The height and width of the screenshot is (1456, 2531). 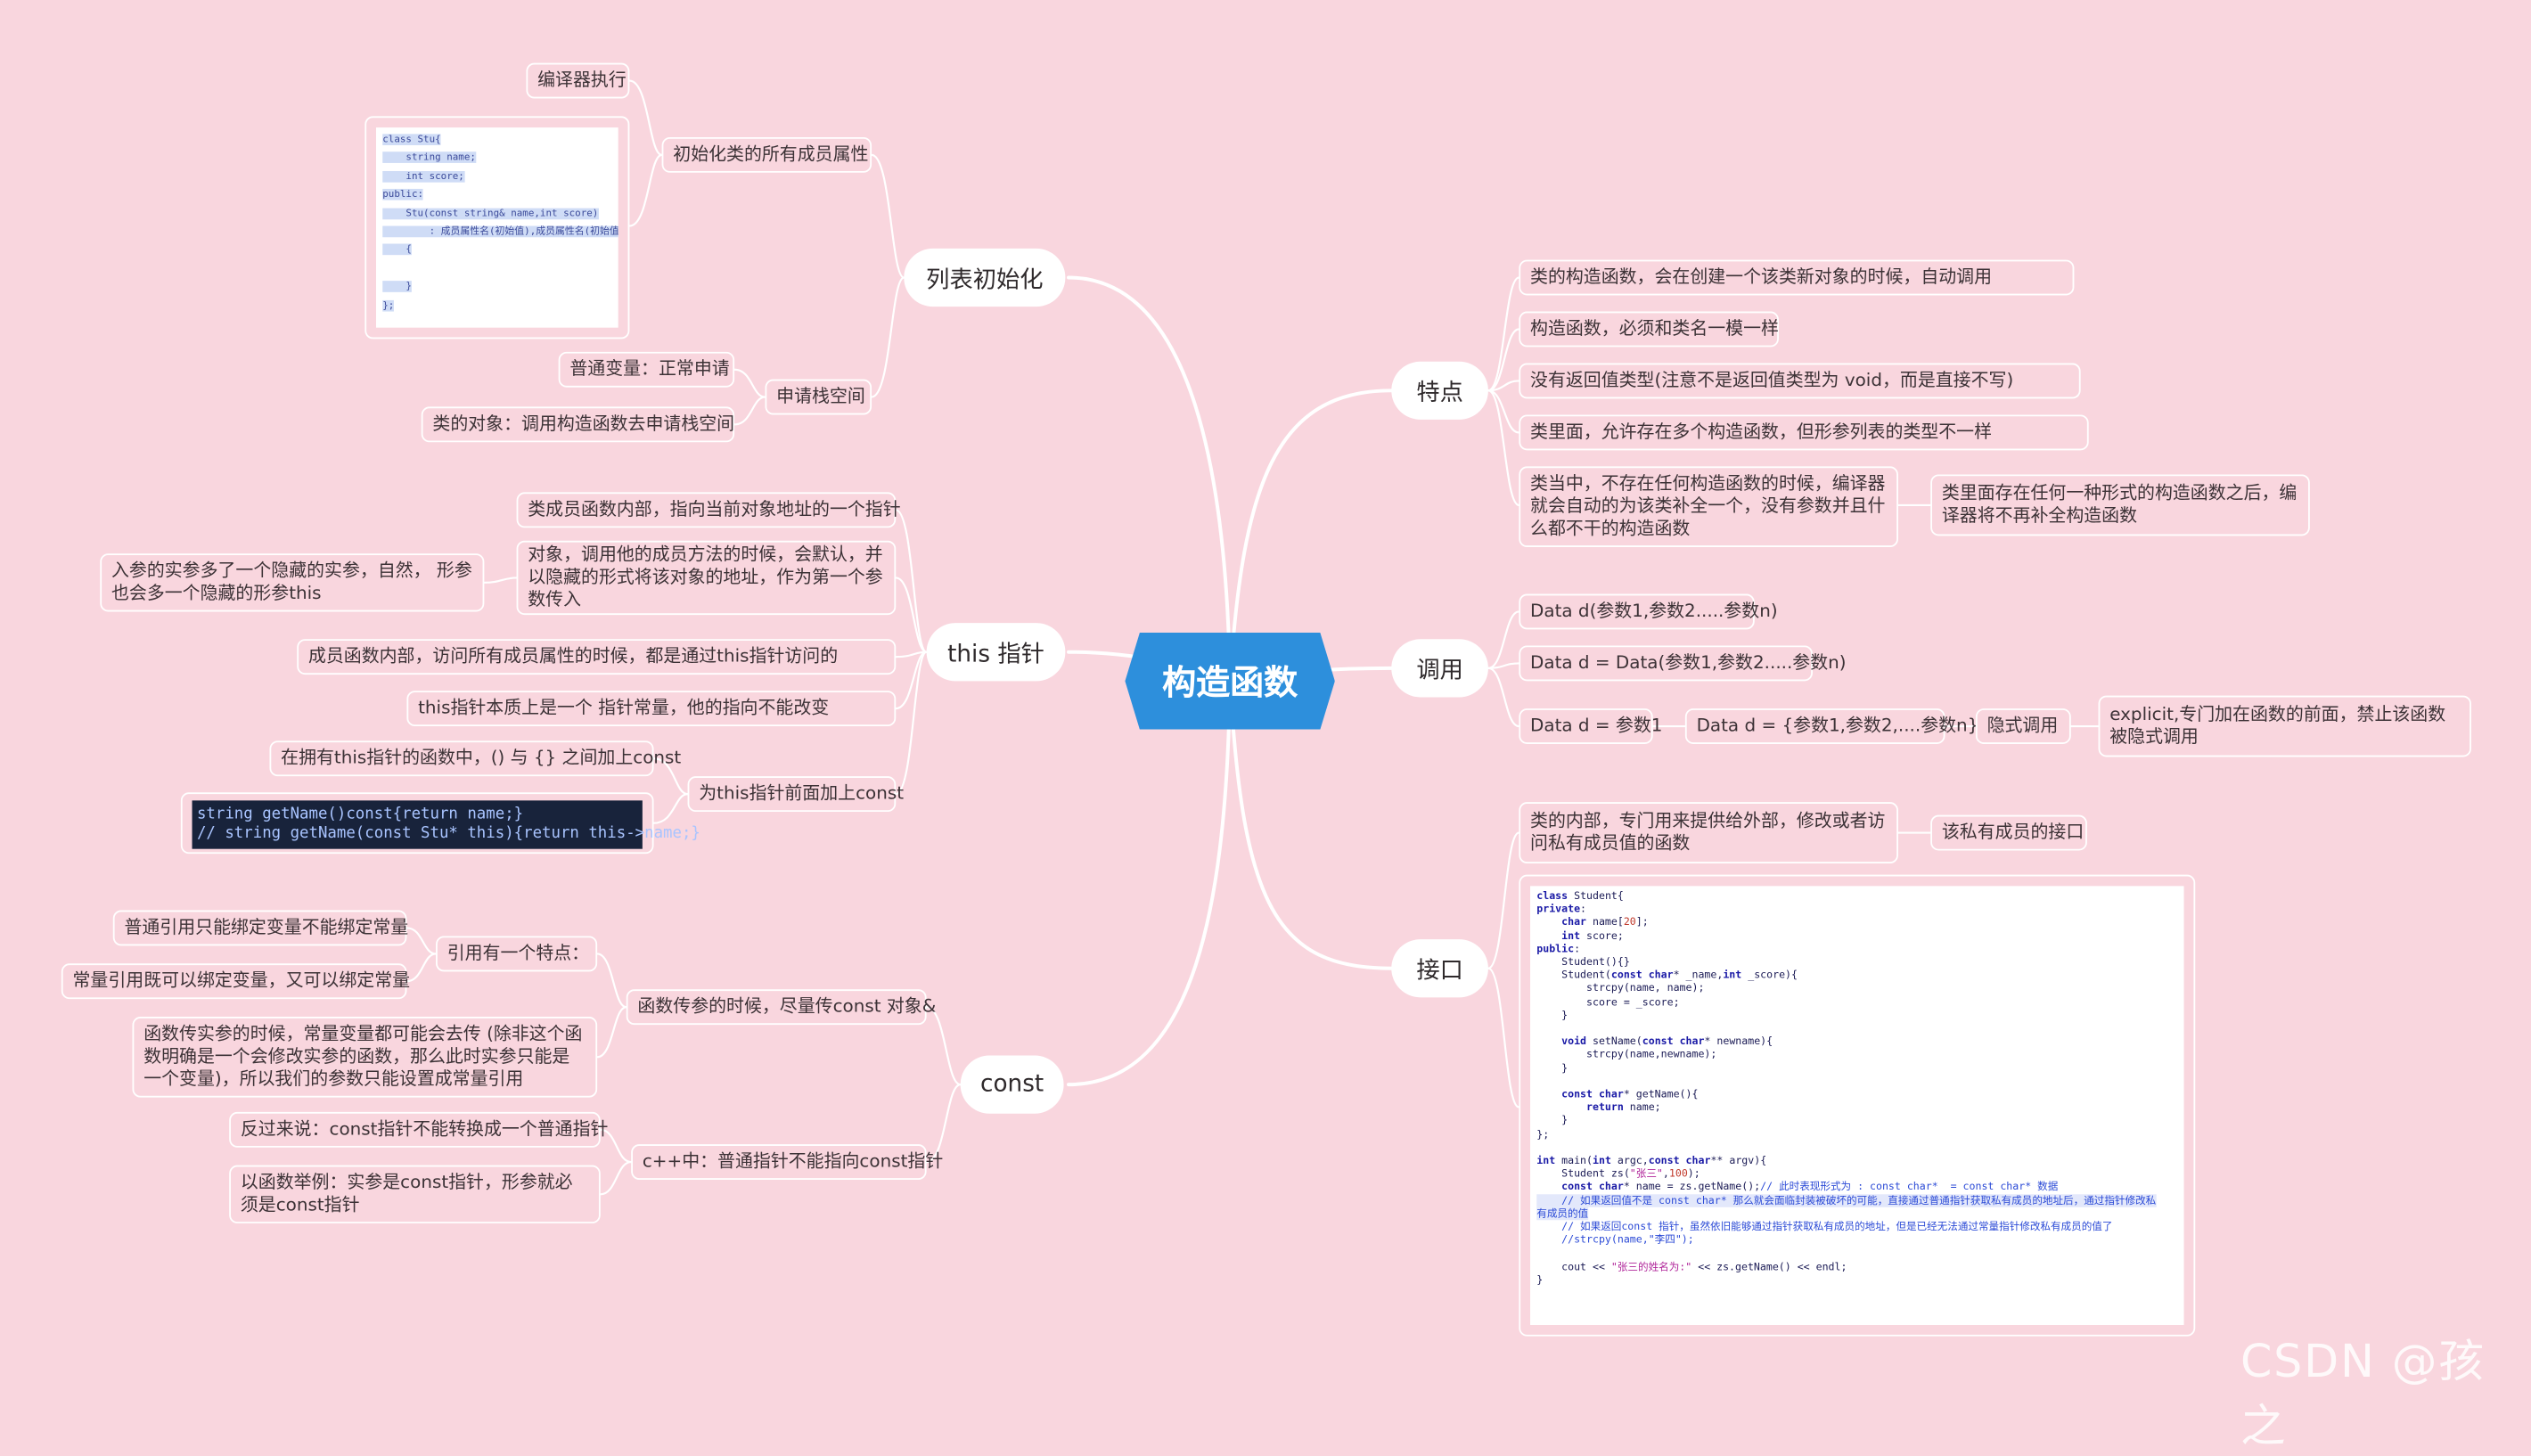 What do you see at coordinates (236, 981) in the screenshot?
I see `node-const-reference: 常量引用既可以绑定变量，又可以绑定常量` at bounding box center [236, 981].